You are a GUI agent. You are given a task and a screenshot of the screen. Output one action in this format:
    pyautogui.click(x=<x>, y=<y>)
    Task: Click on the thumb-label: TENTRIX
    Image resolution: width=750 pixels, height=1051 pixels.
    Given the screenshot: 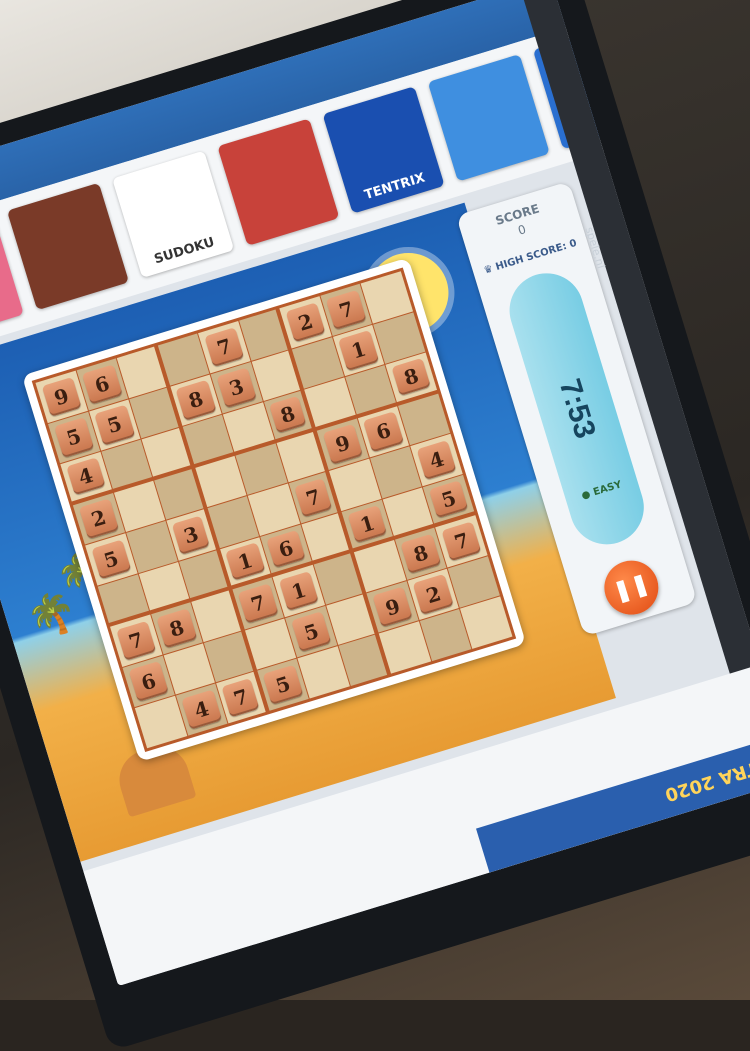 What is the action you would take?
    pyautogui.click(x=394, y=187)
    